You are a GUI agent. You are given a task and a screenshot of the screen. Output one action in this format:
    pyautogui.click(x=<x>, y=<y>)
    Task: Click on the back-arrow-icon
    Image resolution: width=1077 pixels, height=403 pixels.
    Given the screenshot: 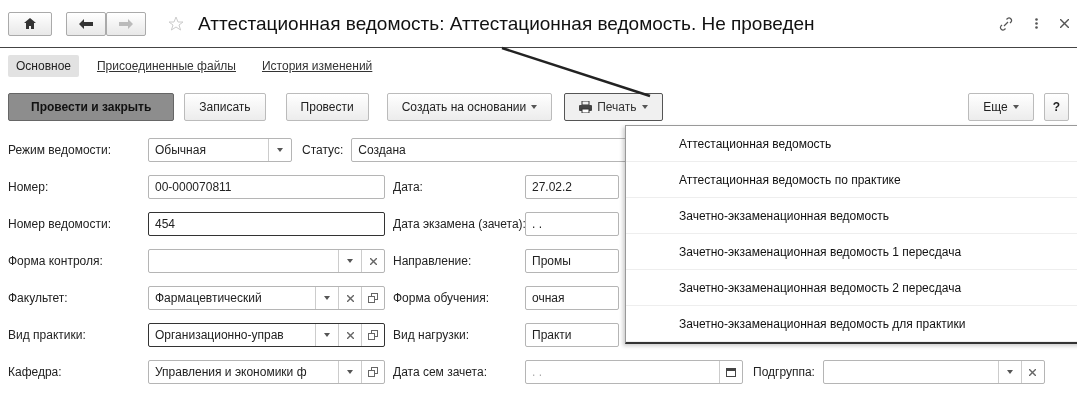 What is the action you would take?
    pyautogui.click(x=86, y=23)
    